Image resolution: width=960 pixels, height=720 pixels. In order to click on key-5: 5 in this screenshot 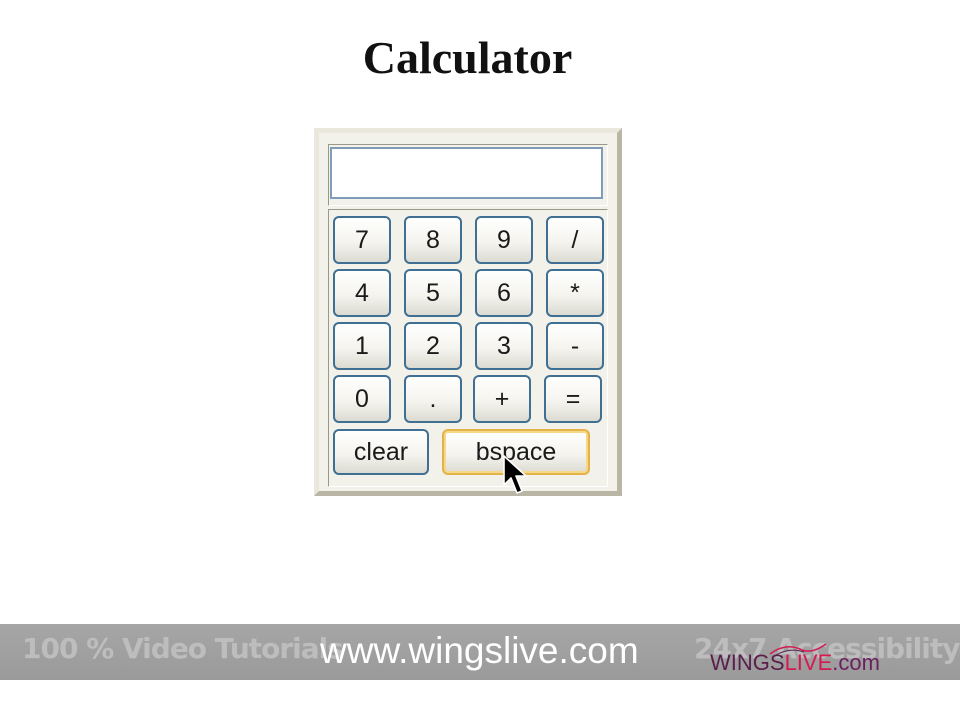, I will do `click(433, 293)`.